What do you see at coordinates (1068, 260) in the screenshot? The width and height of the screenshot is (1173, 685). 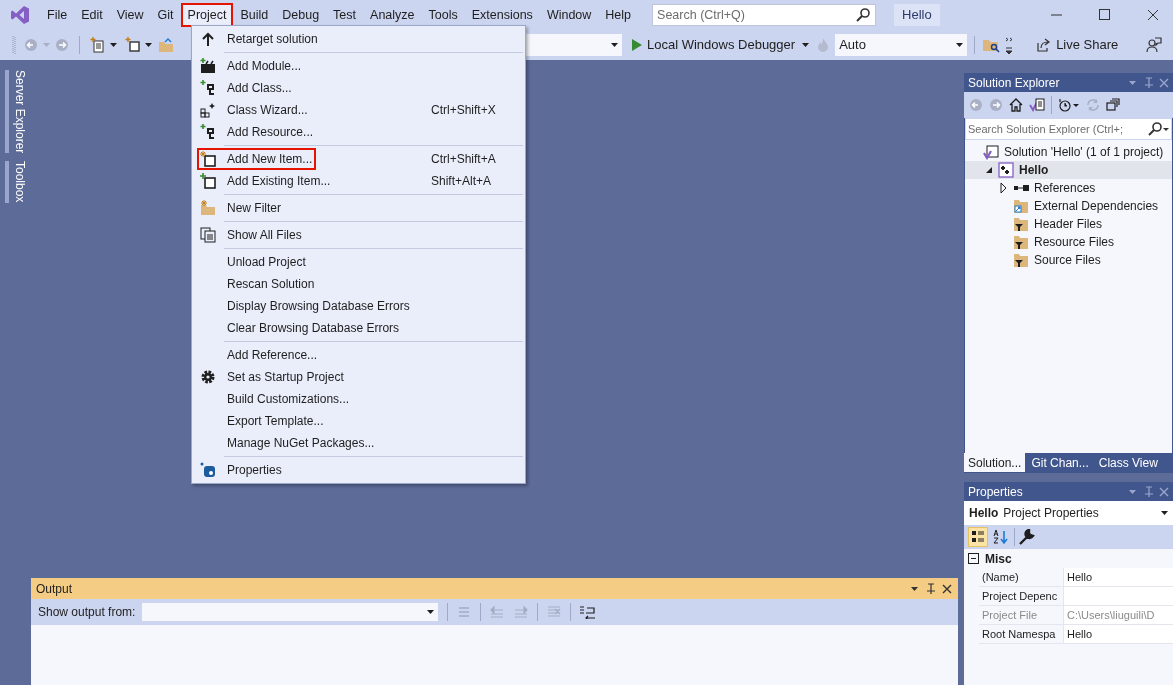 I see `tree-item: Source Files` at bounding box center [1068, 260].